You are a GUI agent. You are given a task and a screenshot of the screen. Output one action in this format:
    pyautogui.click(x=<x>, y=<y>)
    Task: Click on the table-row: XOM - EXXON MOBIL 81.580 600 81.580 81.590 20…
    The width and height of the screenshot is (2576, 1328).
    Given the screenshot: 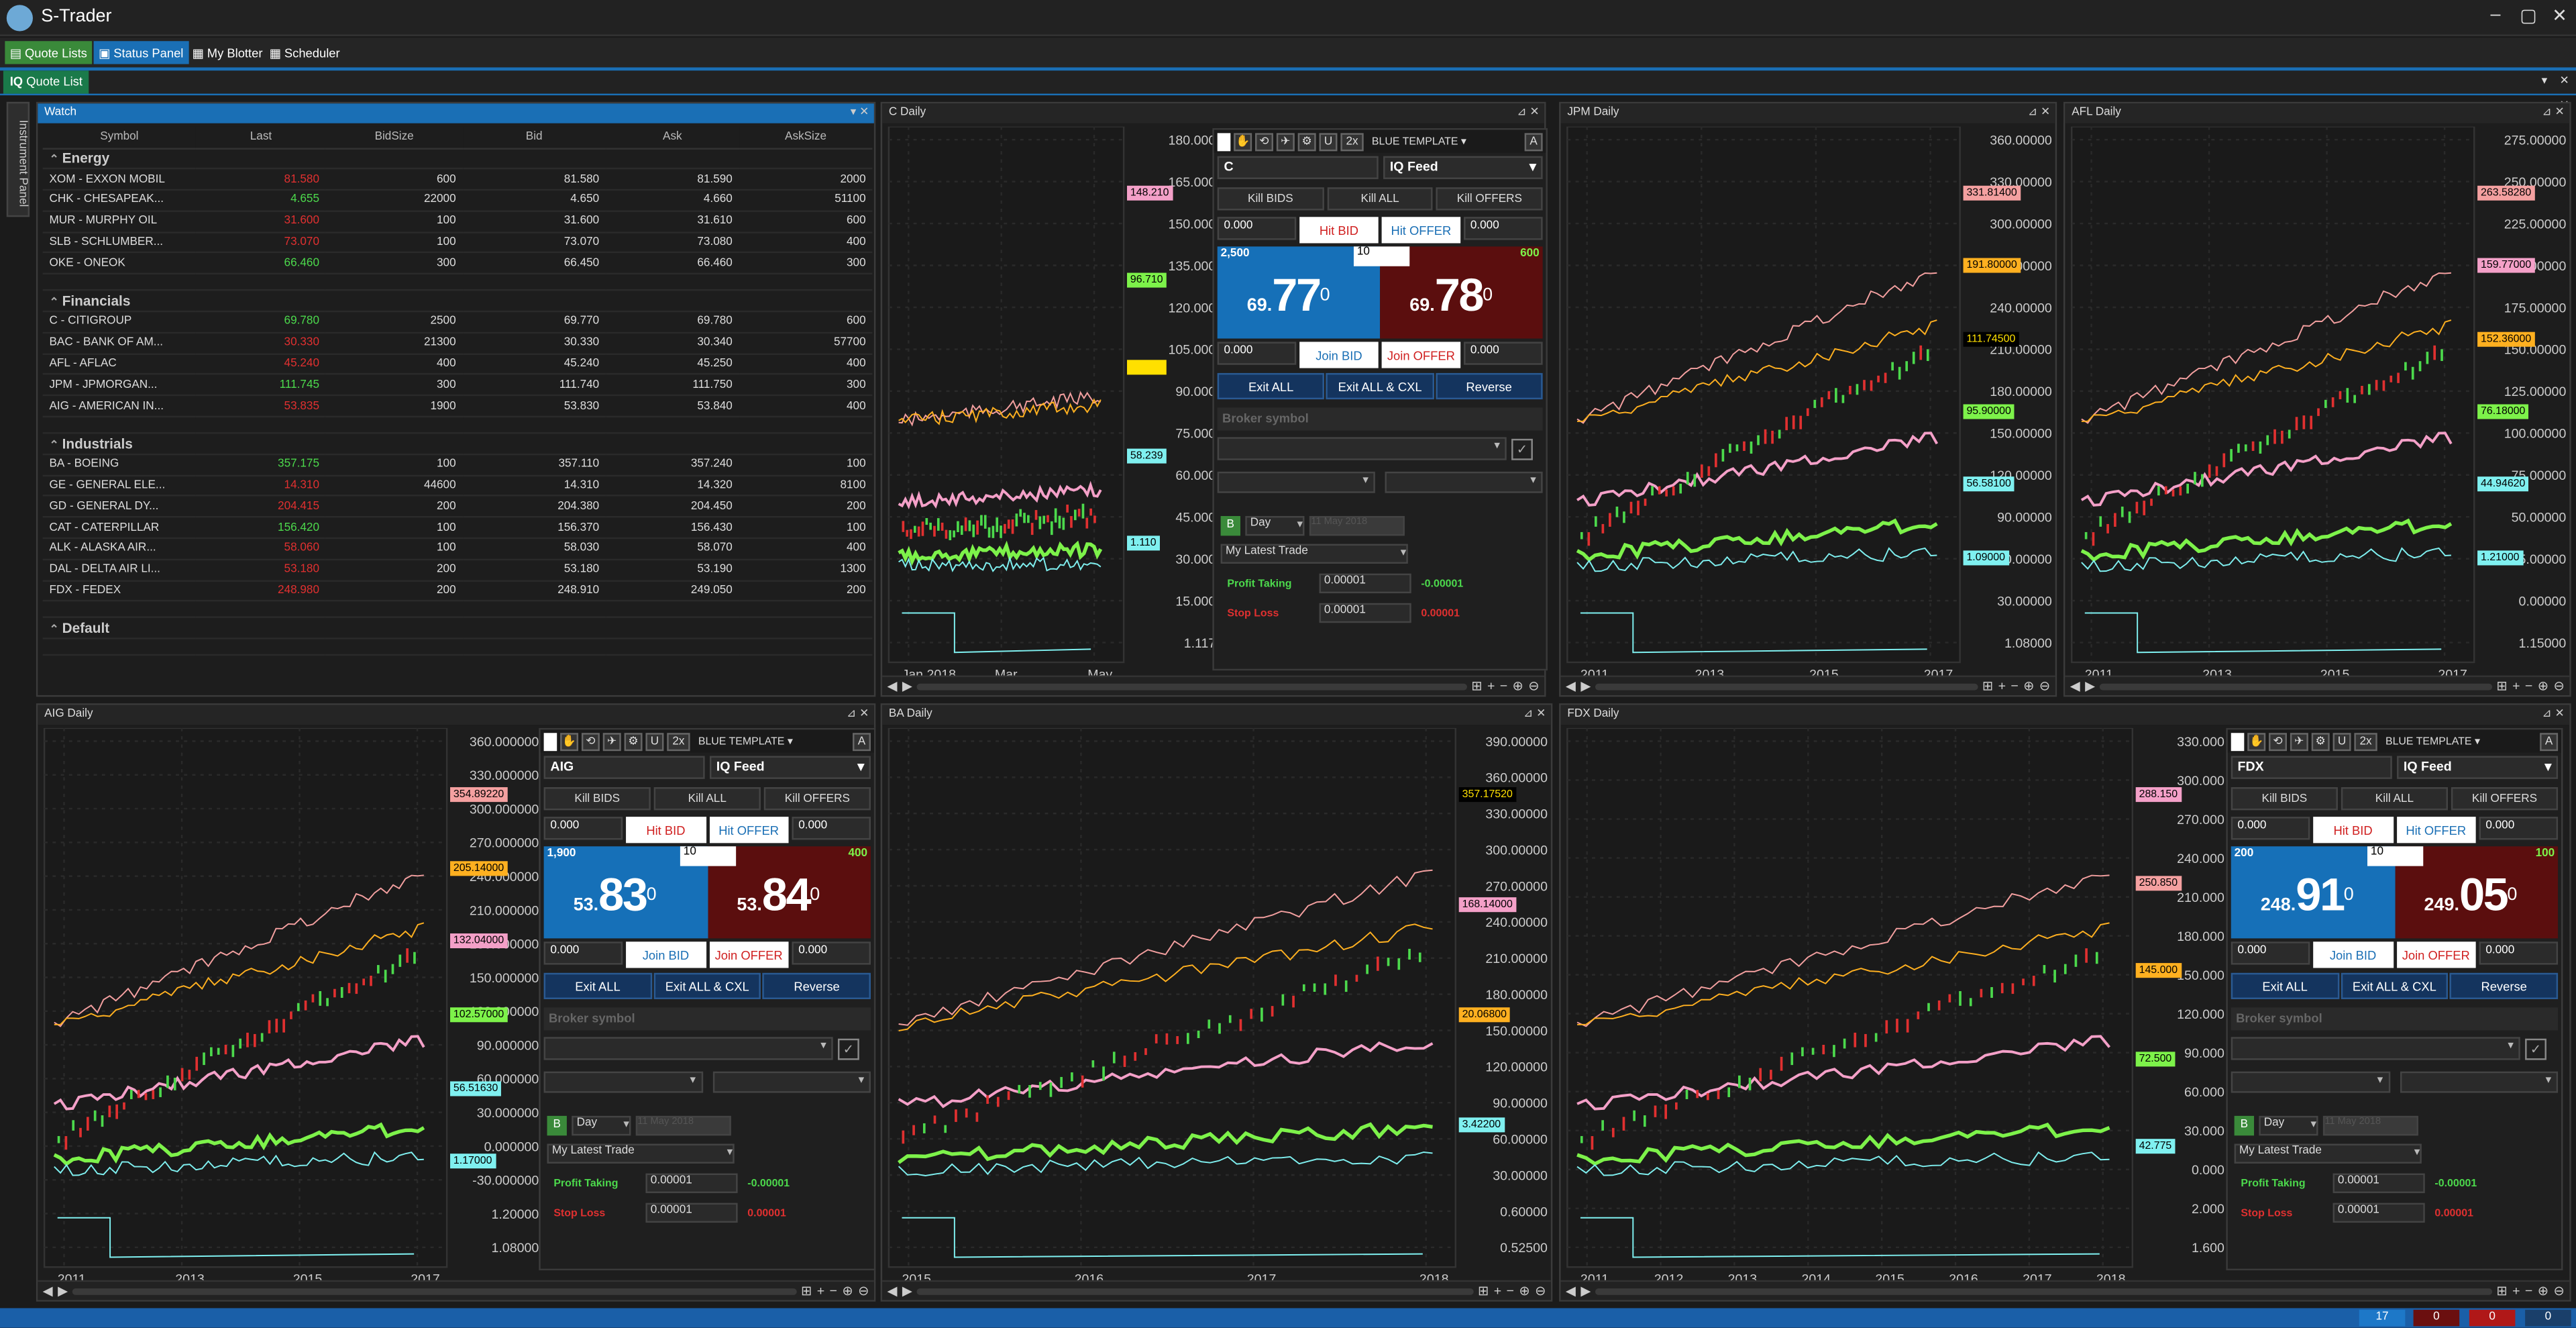 What is the action you would take?
    pyautogui.click(x=457, y=179)
    